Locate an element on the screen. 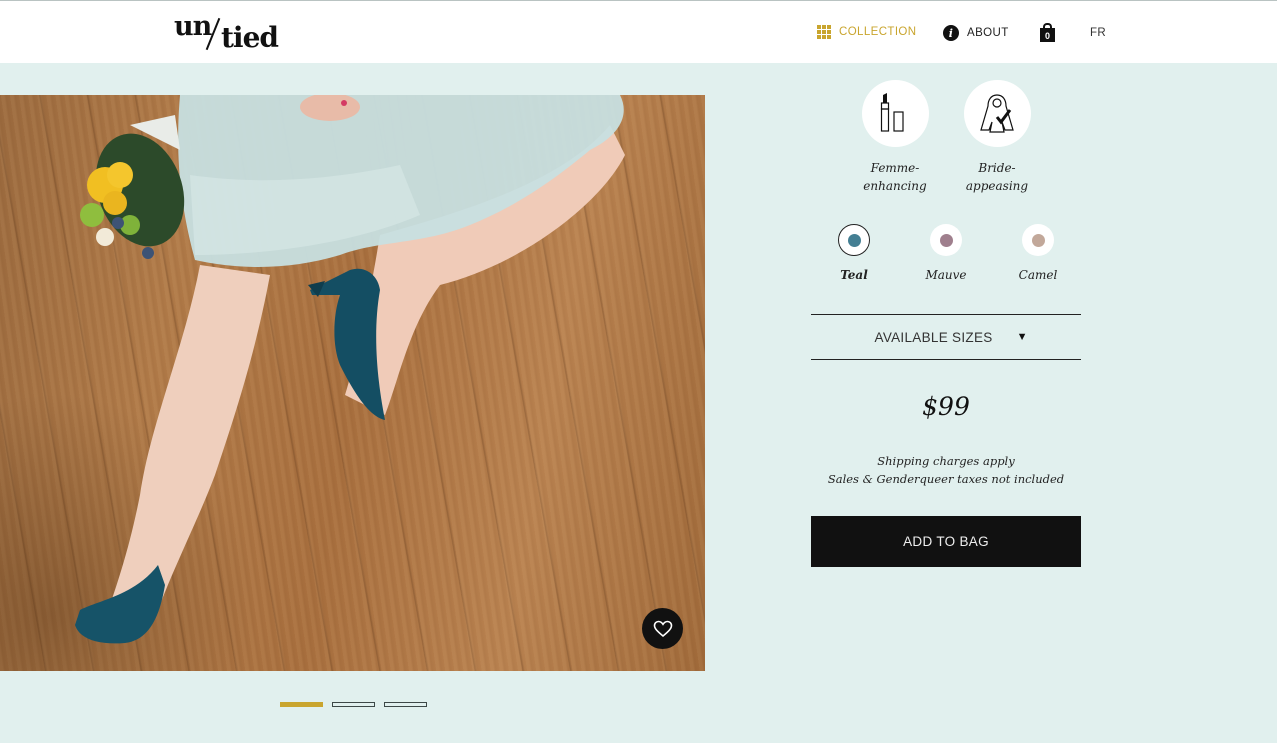  site-header: un tied COLLECTION i ABOUT 0 FR is located at coordinates (638, 31).